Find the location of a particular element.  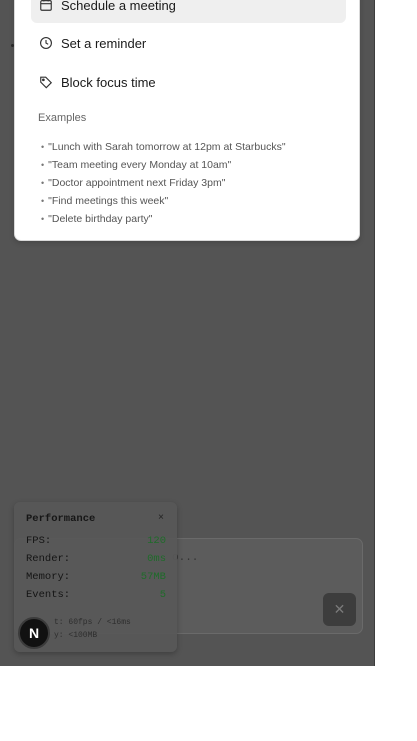

clock-icon is located at coordinates (45, 43).